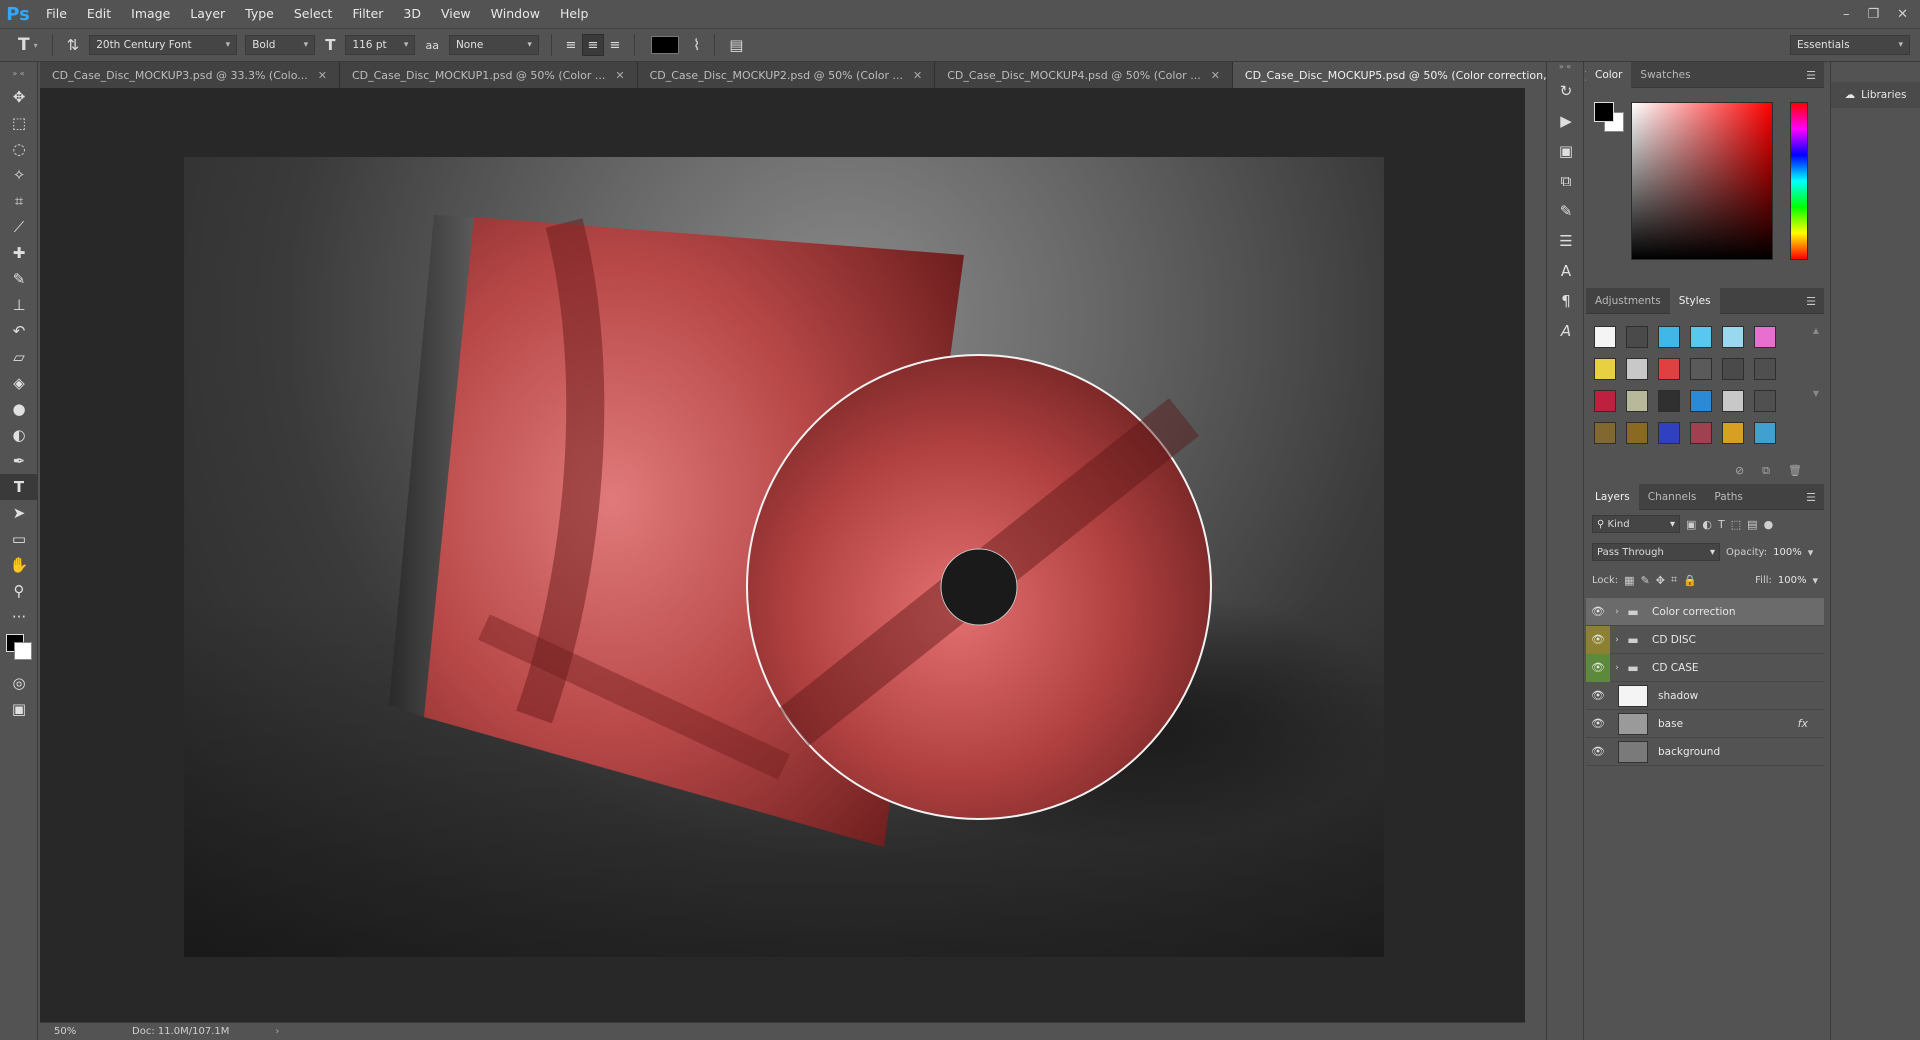 The image size is (1920, 1040). I want to click on layer-row: 👁 › ▬ CD DISC, so click(1705, 639).